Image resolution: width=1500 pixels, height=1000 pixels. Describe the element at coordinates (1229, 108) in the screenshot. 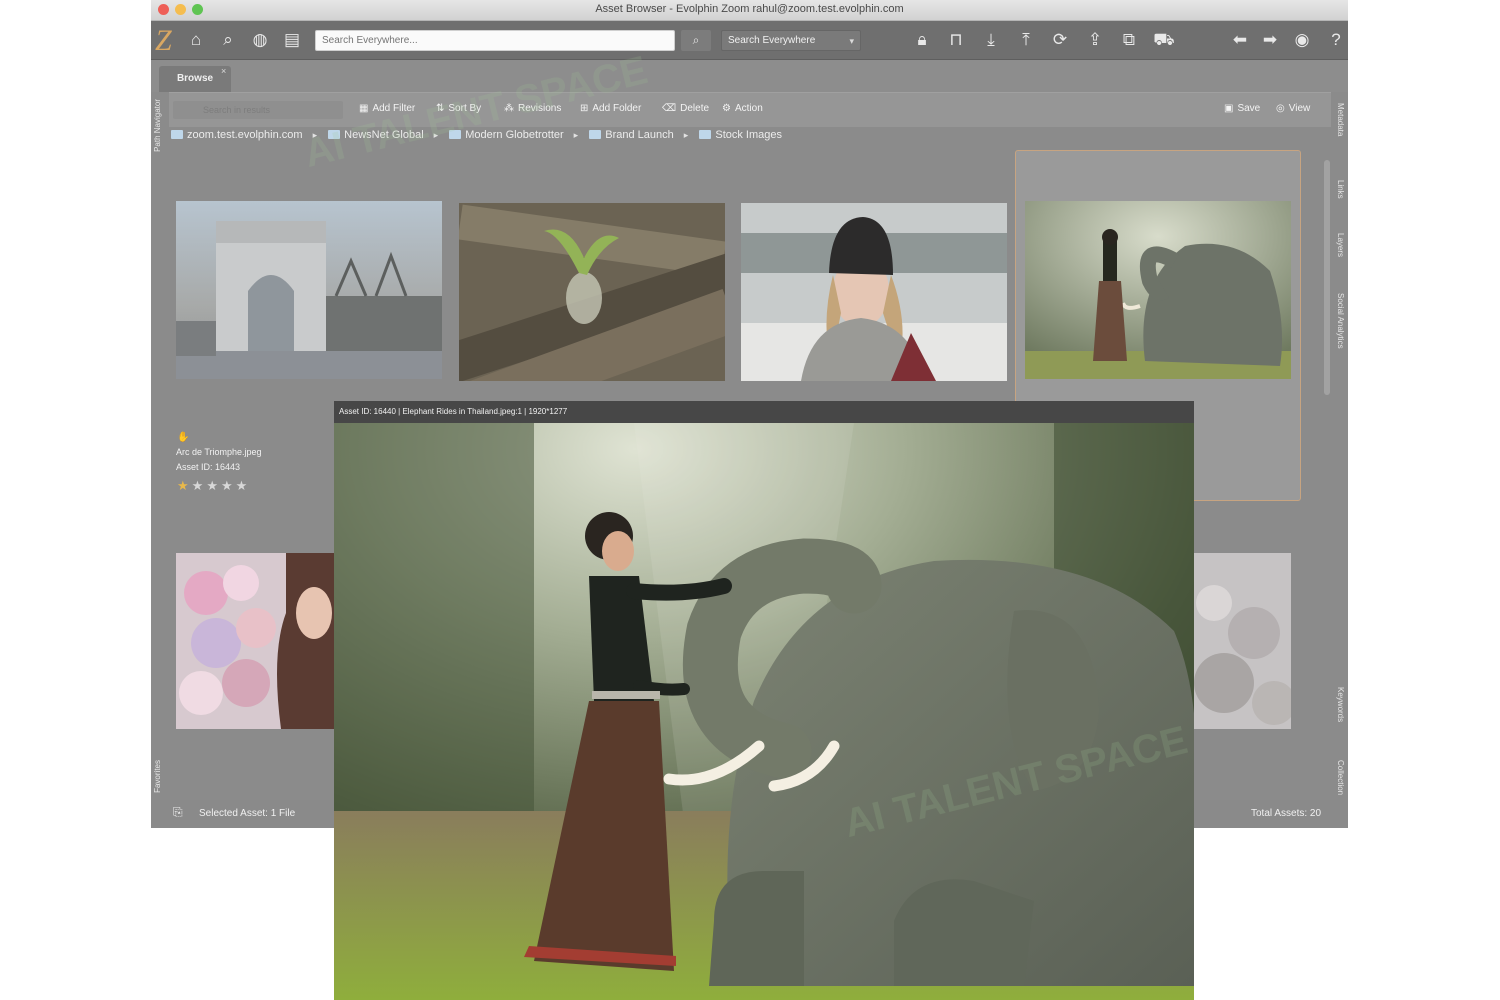

I see `save-icon: ▣` at that location.